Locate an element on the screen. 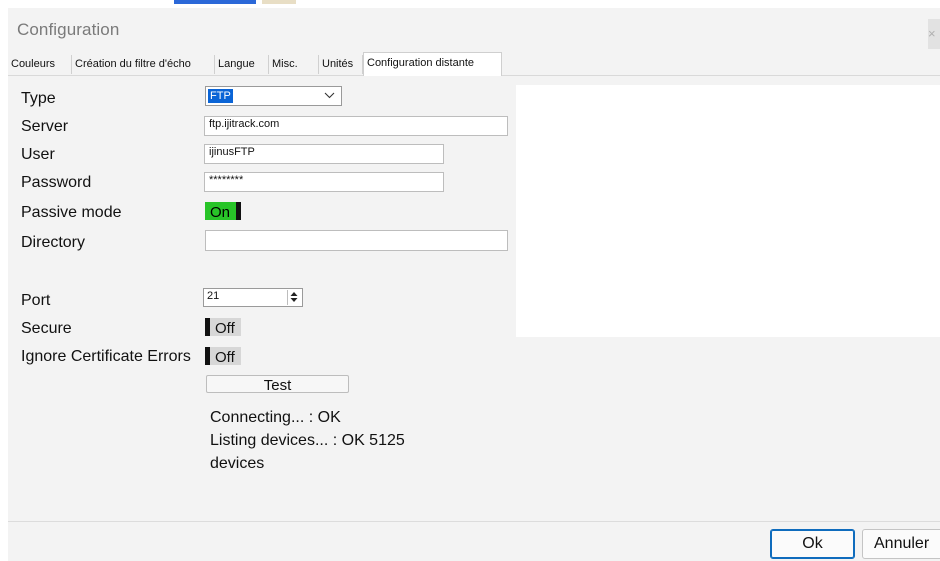 Image resolution: width=940 pixels, height=561 pixels. test-button: Test is located at coordinates (277, 384).